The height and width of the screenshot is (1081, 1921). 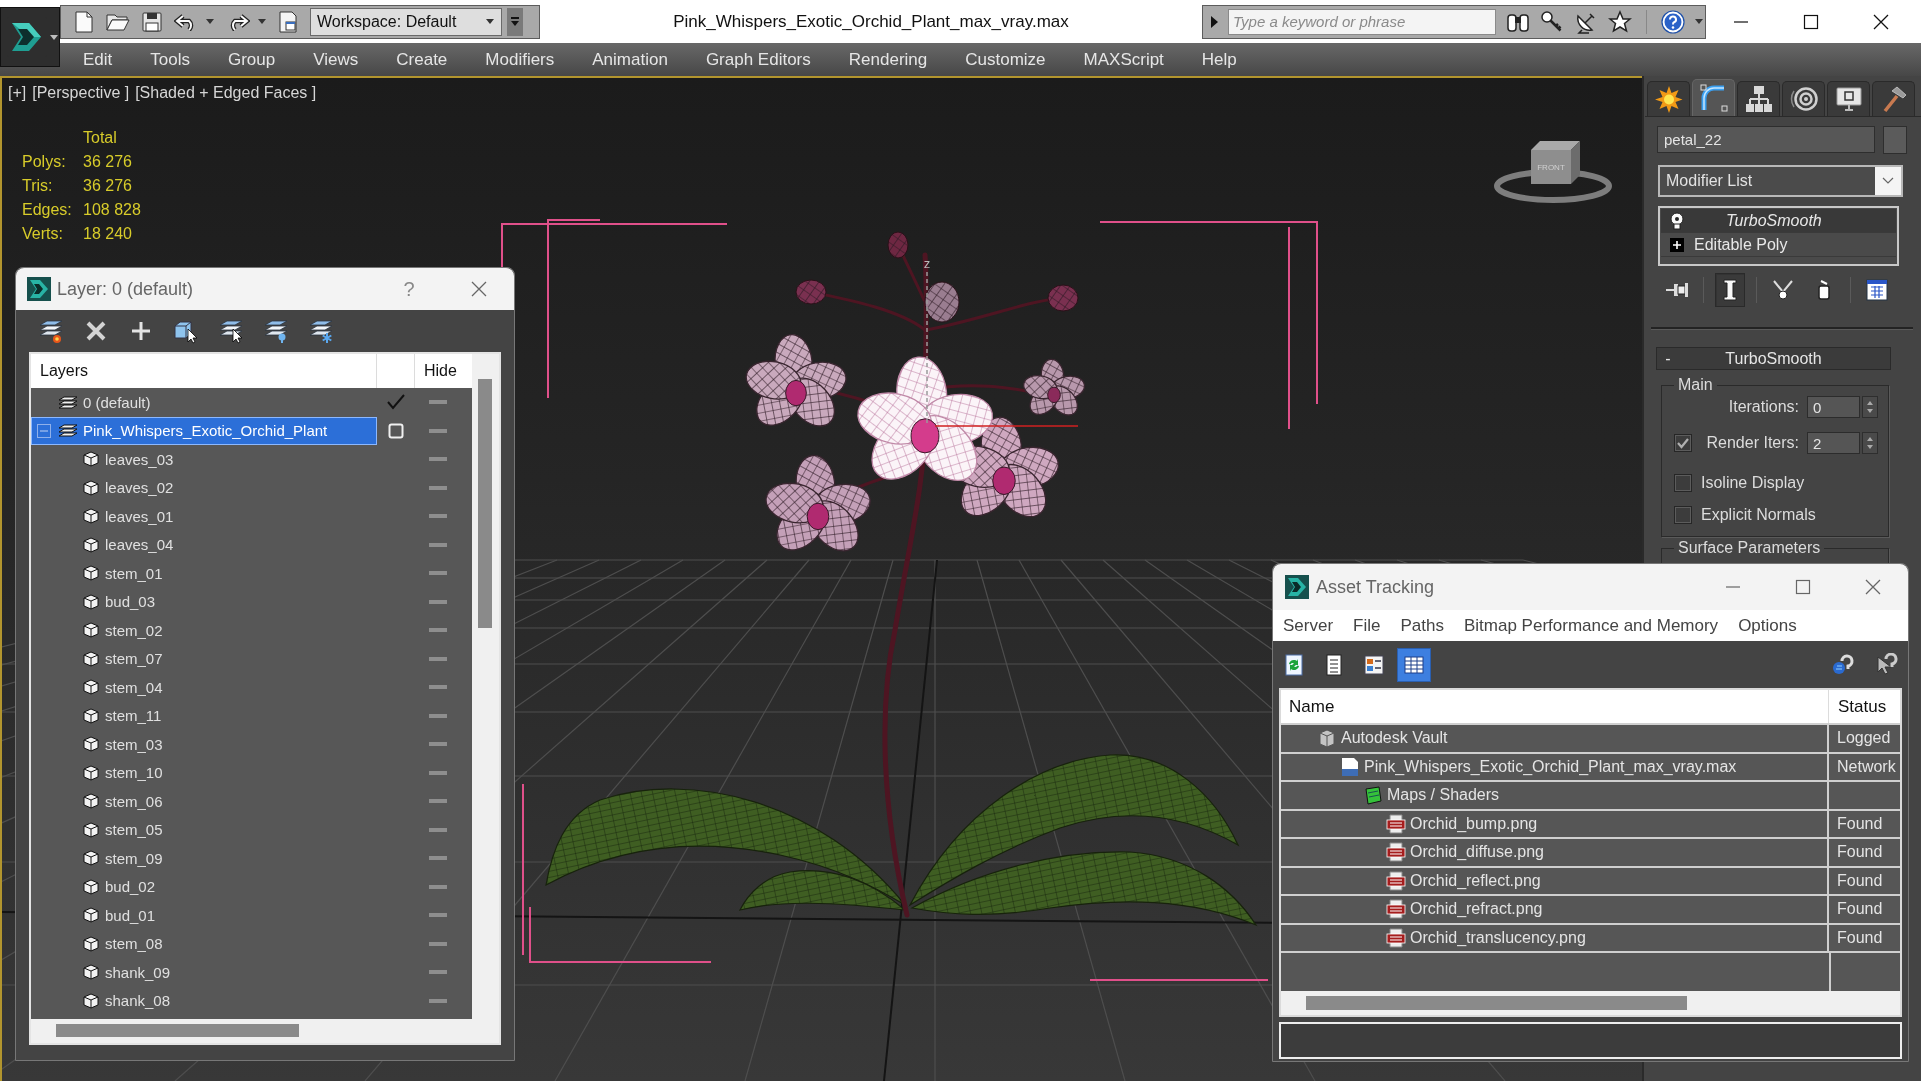 I want to click on plus-box-icon, so click(x=1677, y=244).